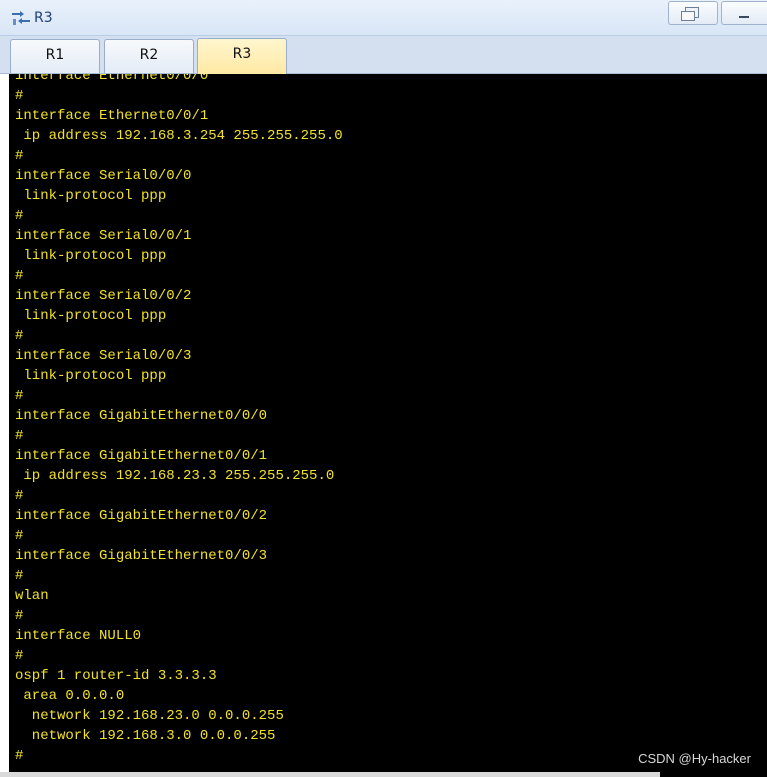 The width and height of the screenshot is (767, 777). I want to click on terminal-line: interface NULL0, so click(78, 636).